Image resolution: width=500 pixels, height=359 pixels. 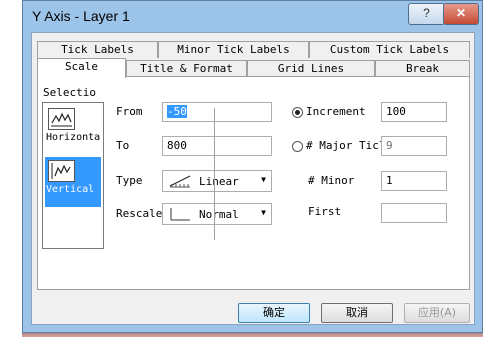 I want to click on group-divider, so click(x=214, y=174).